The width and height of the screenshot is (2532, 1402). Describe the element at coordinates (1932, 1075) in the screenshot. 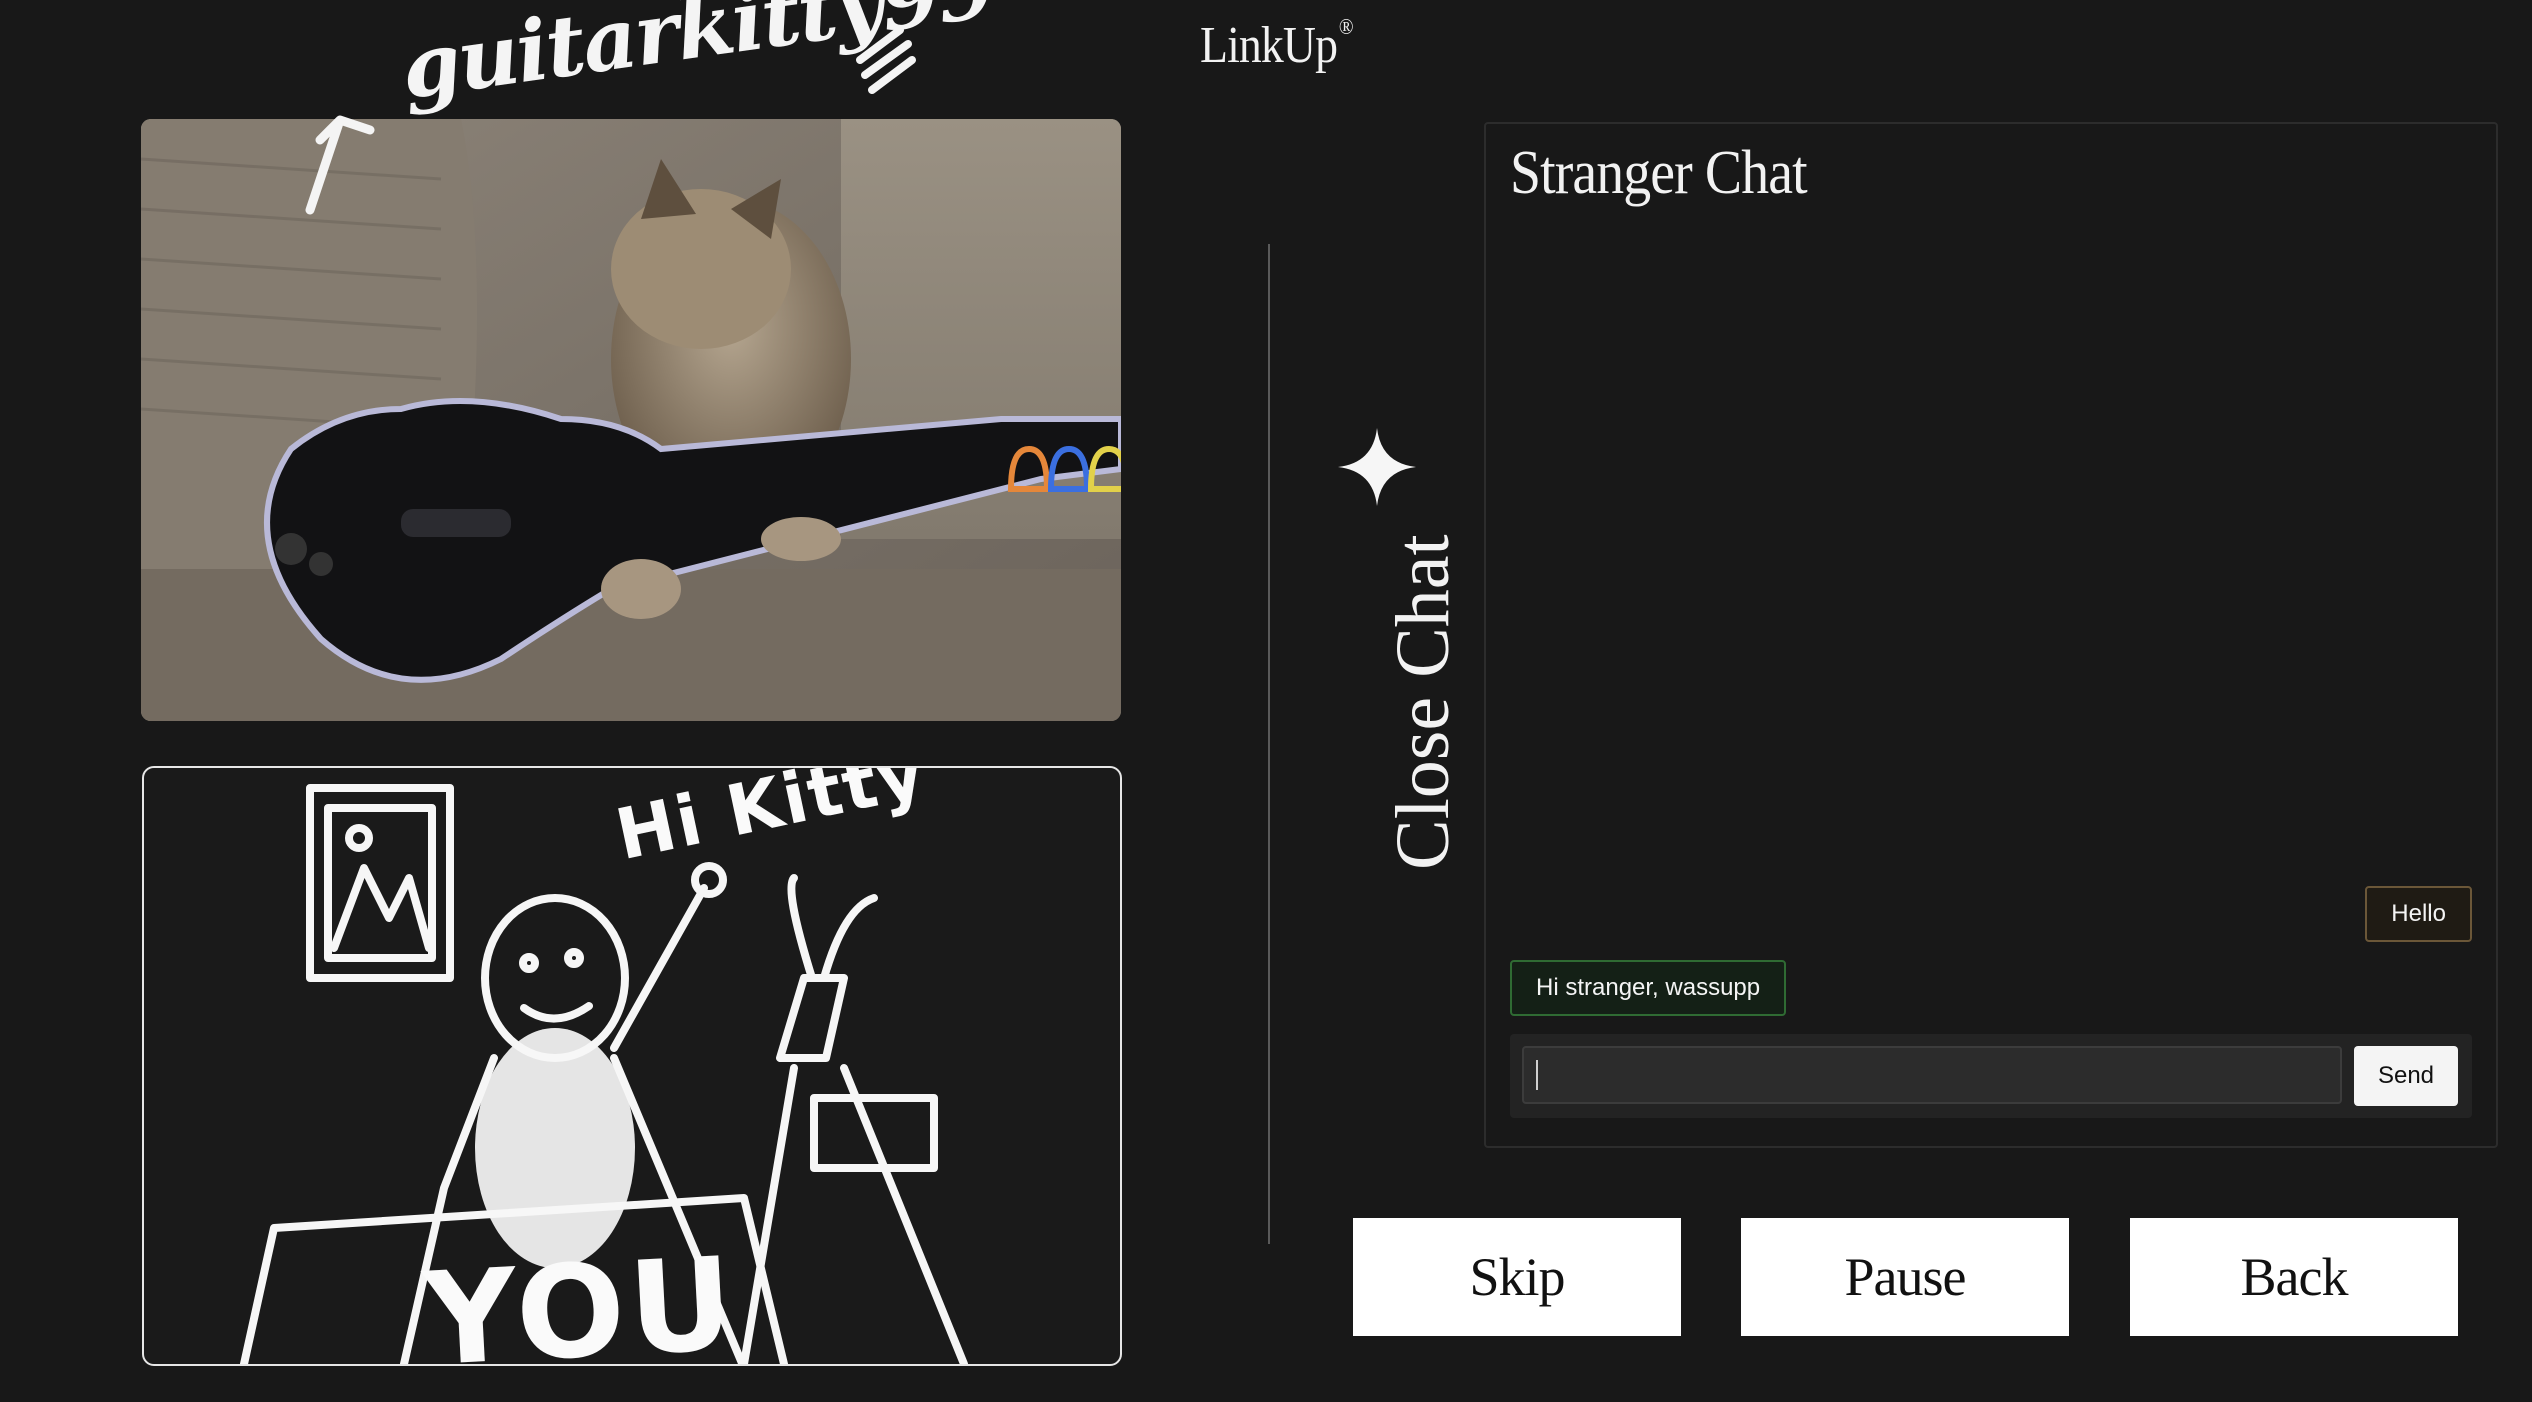

I see `chat-message-input` at that location.